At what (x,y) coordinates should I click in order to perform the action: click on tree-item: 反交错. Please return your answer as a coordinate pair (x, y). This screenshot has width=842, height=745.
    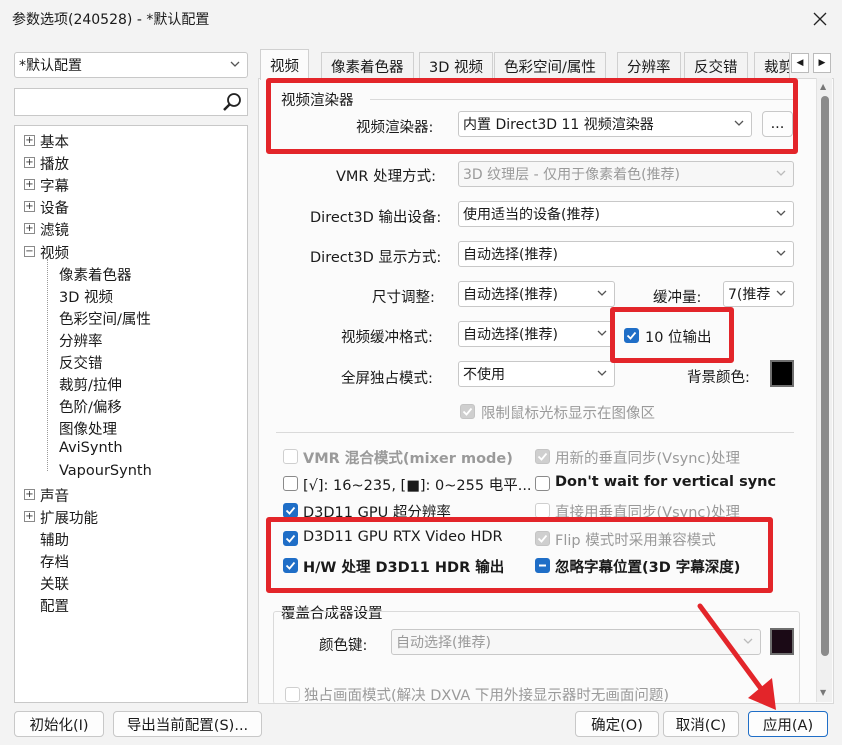
    Looking at the image, I should click on (81, 362).